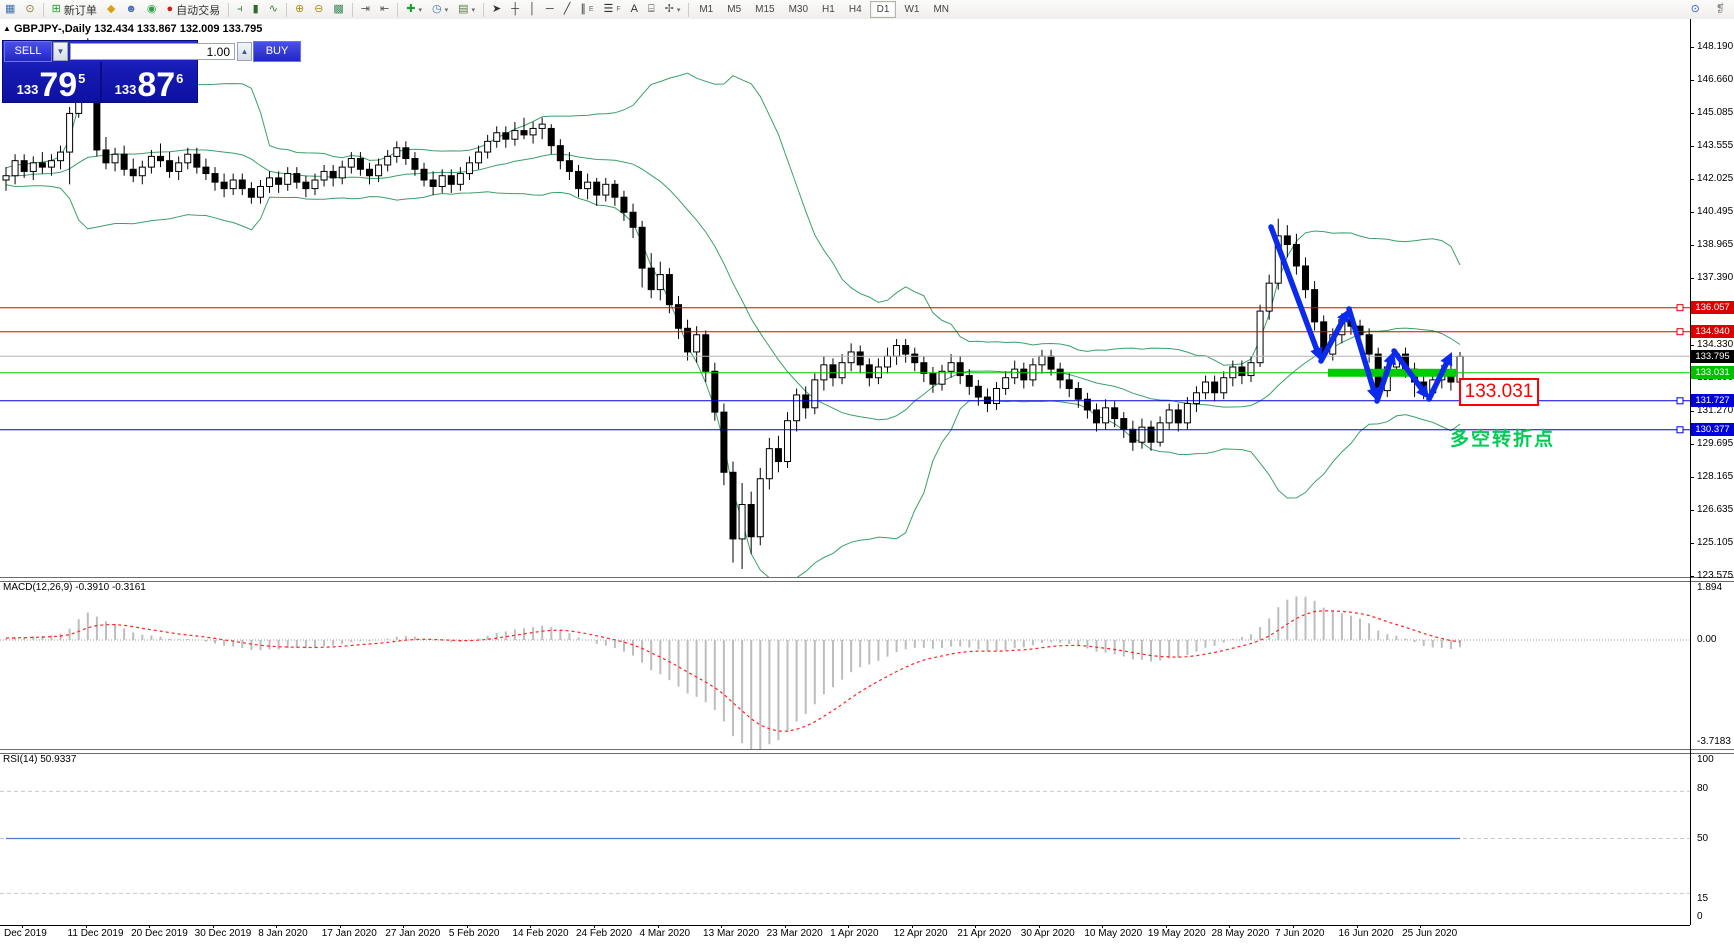  What do you see at coordinates (854, 933) in the screenshot?
I see `time-axis-label: 1 Apr 2020` at bounding box center [854, 933].